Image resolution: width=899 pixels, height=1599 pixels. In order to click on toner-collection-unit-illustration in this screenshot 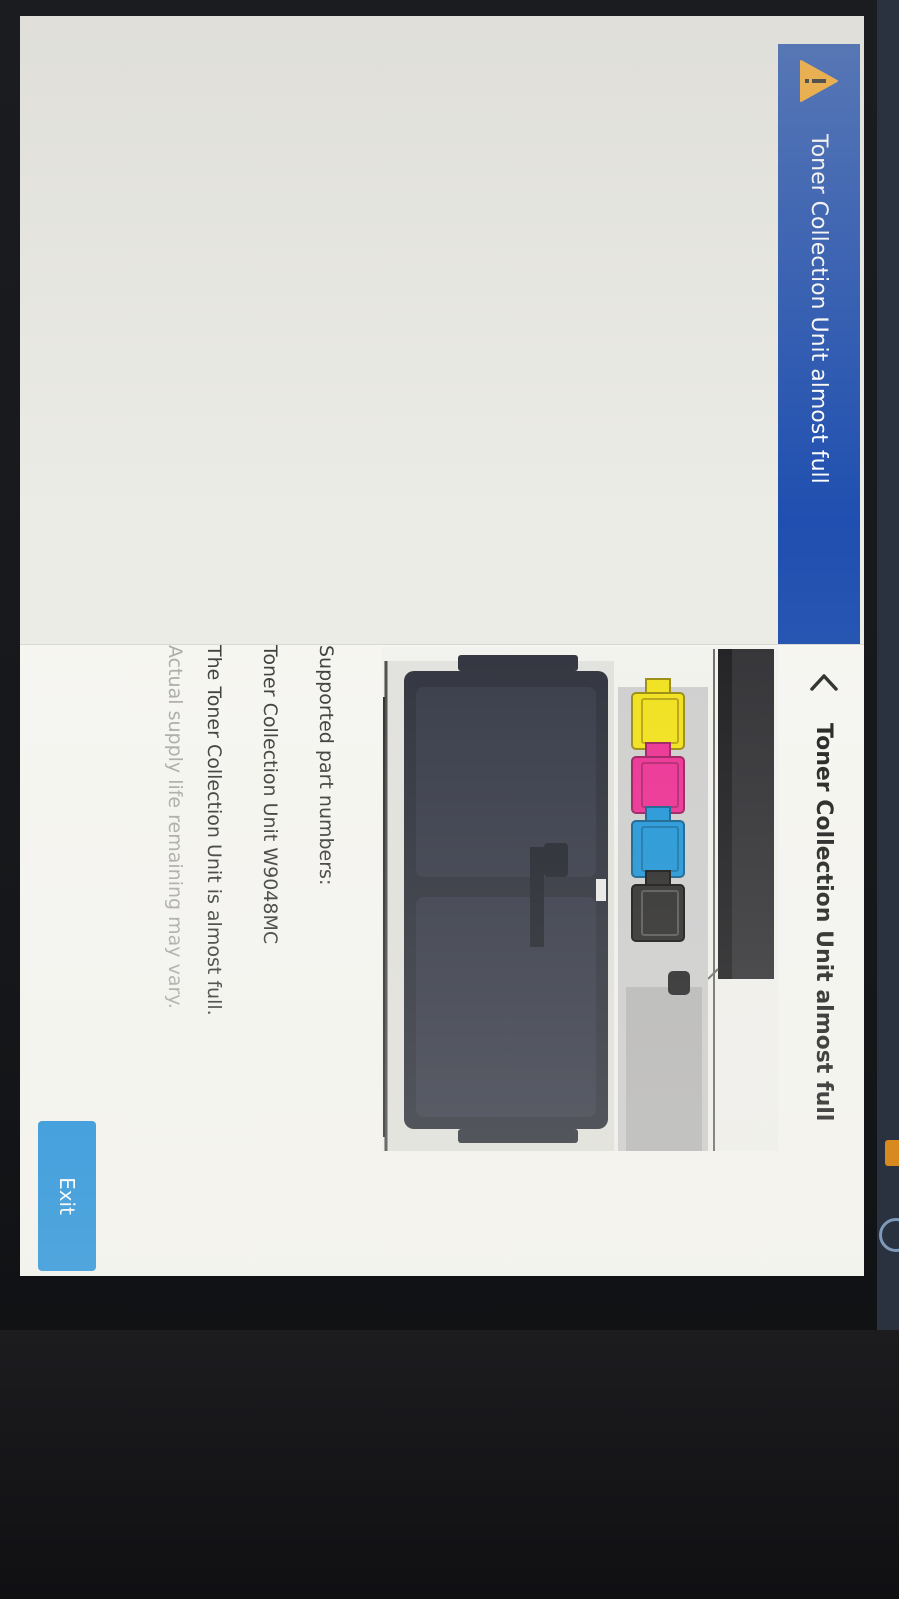, I will do `click(580, 899)`.